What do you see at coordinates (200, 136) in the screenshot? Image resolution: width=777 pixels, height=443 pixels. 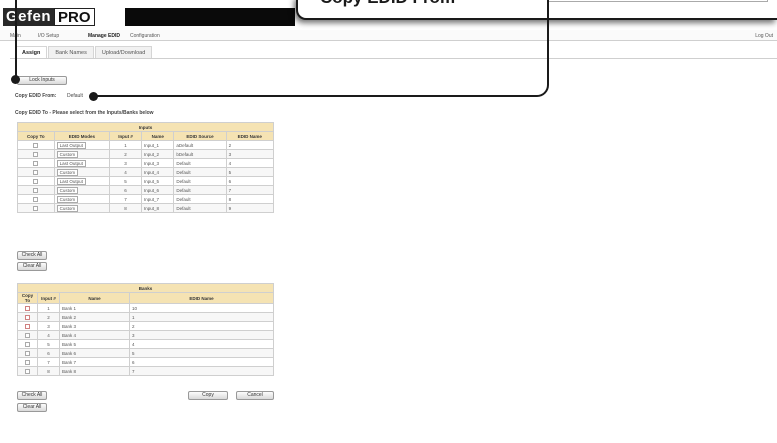 I see `inputs-col-edid-source: EDID Source` at bounding box center [200, 136].